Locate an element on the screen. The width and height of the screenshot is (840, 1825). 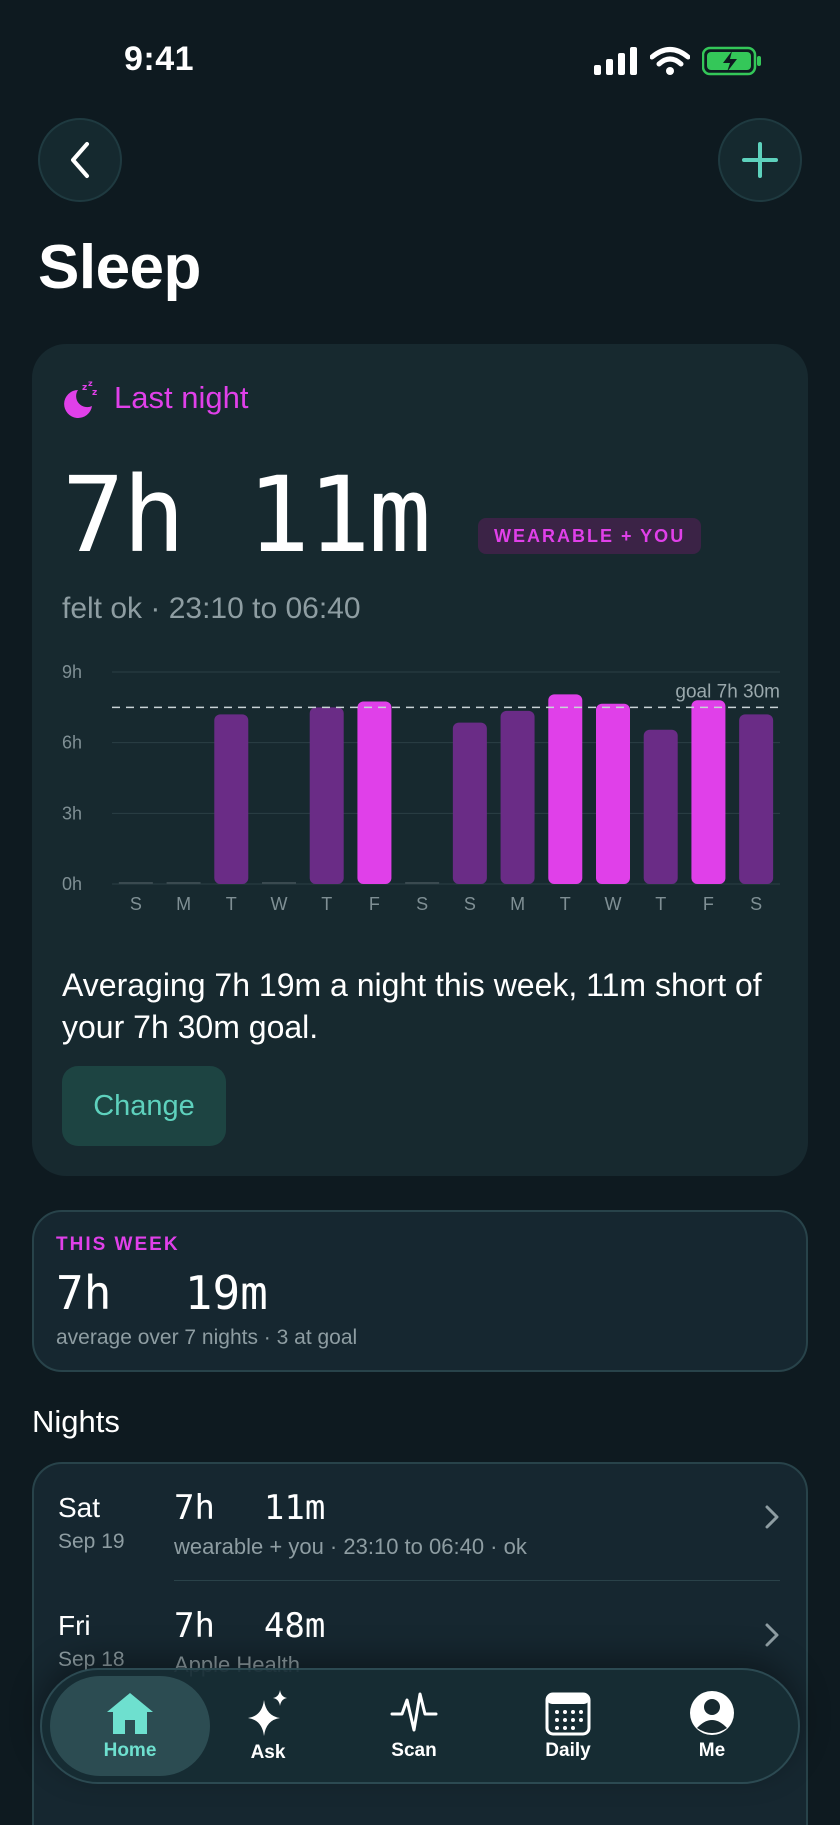
change-goal-button: Change is located at coordinates (144, 1106).